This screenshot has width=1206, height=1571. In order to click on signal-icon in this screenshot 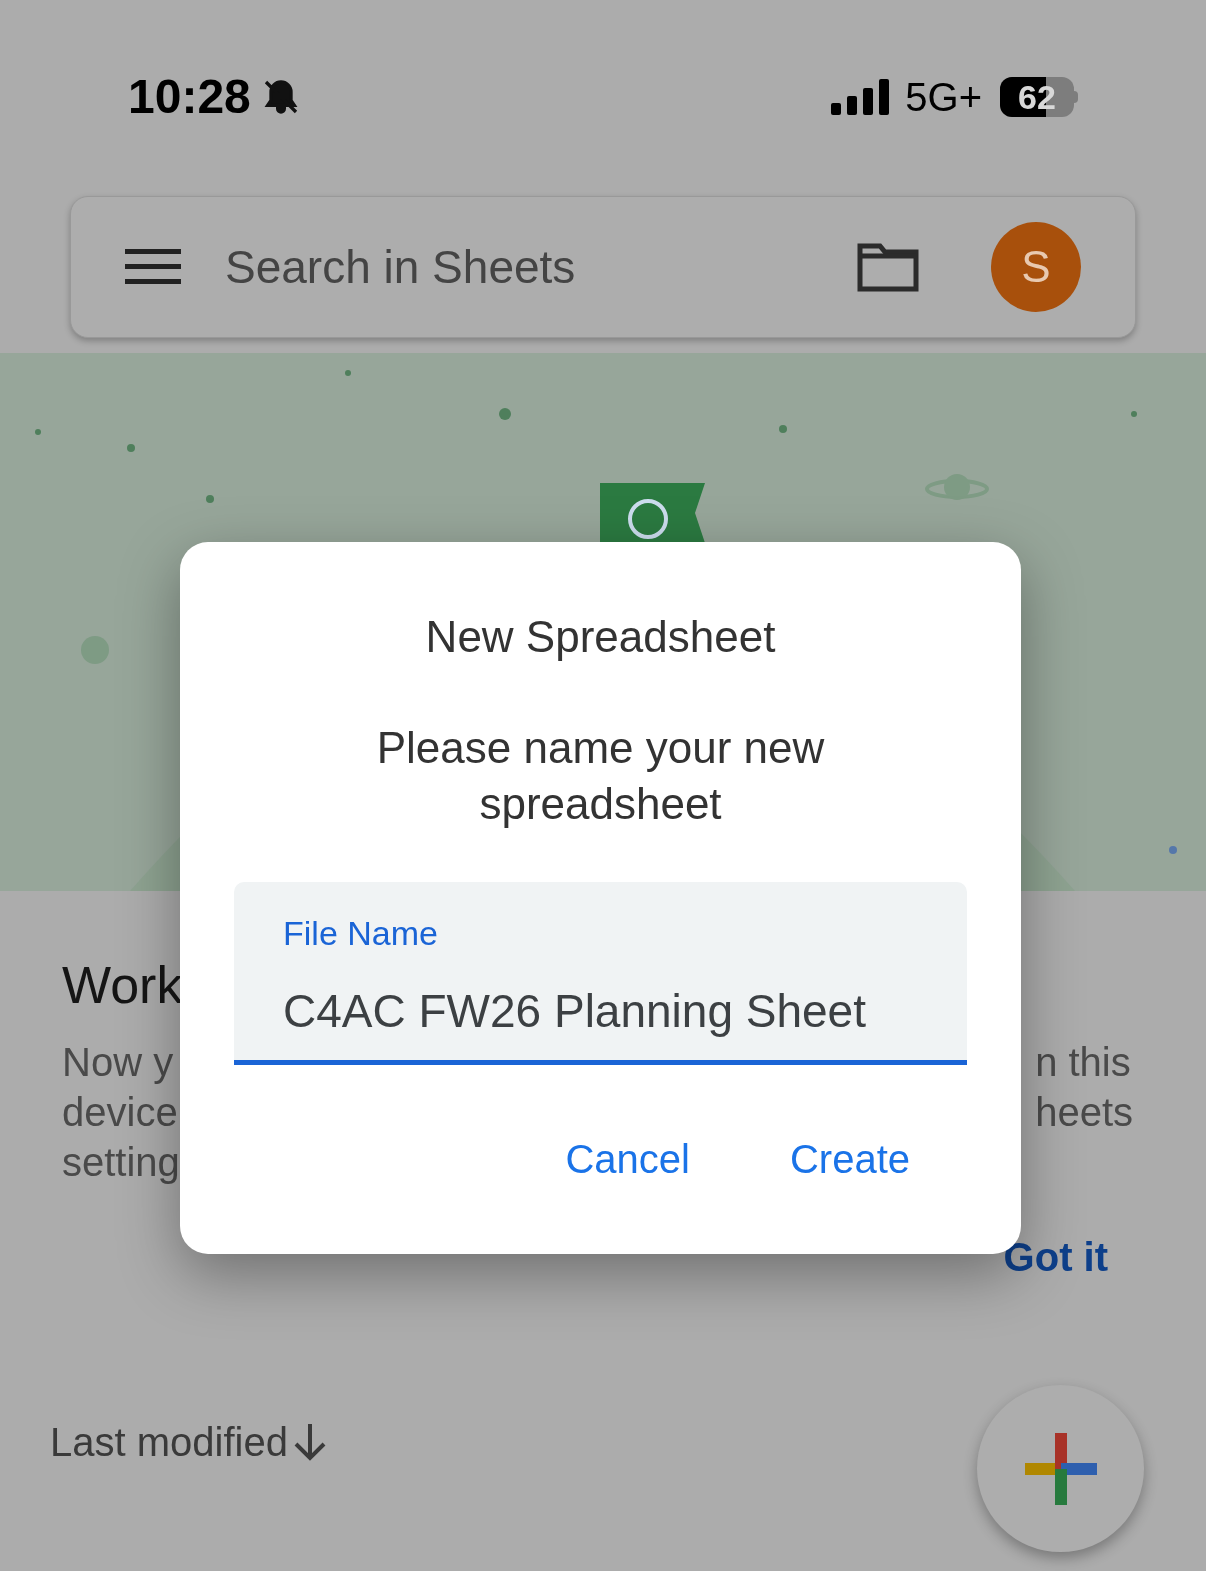, I will do `click(860, 97)`.